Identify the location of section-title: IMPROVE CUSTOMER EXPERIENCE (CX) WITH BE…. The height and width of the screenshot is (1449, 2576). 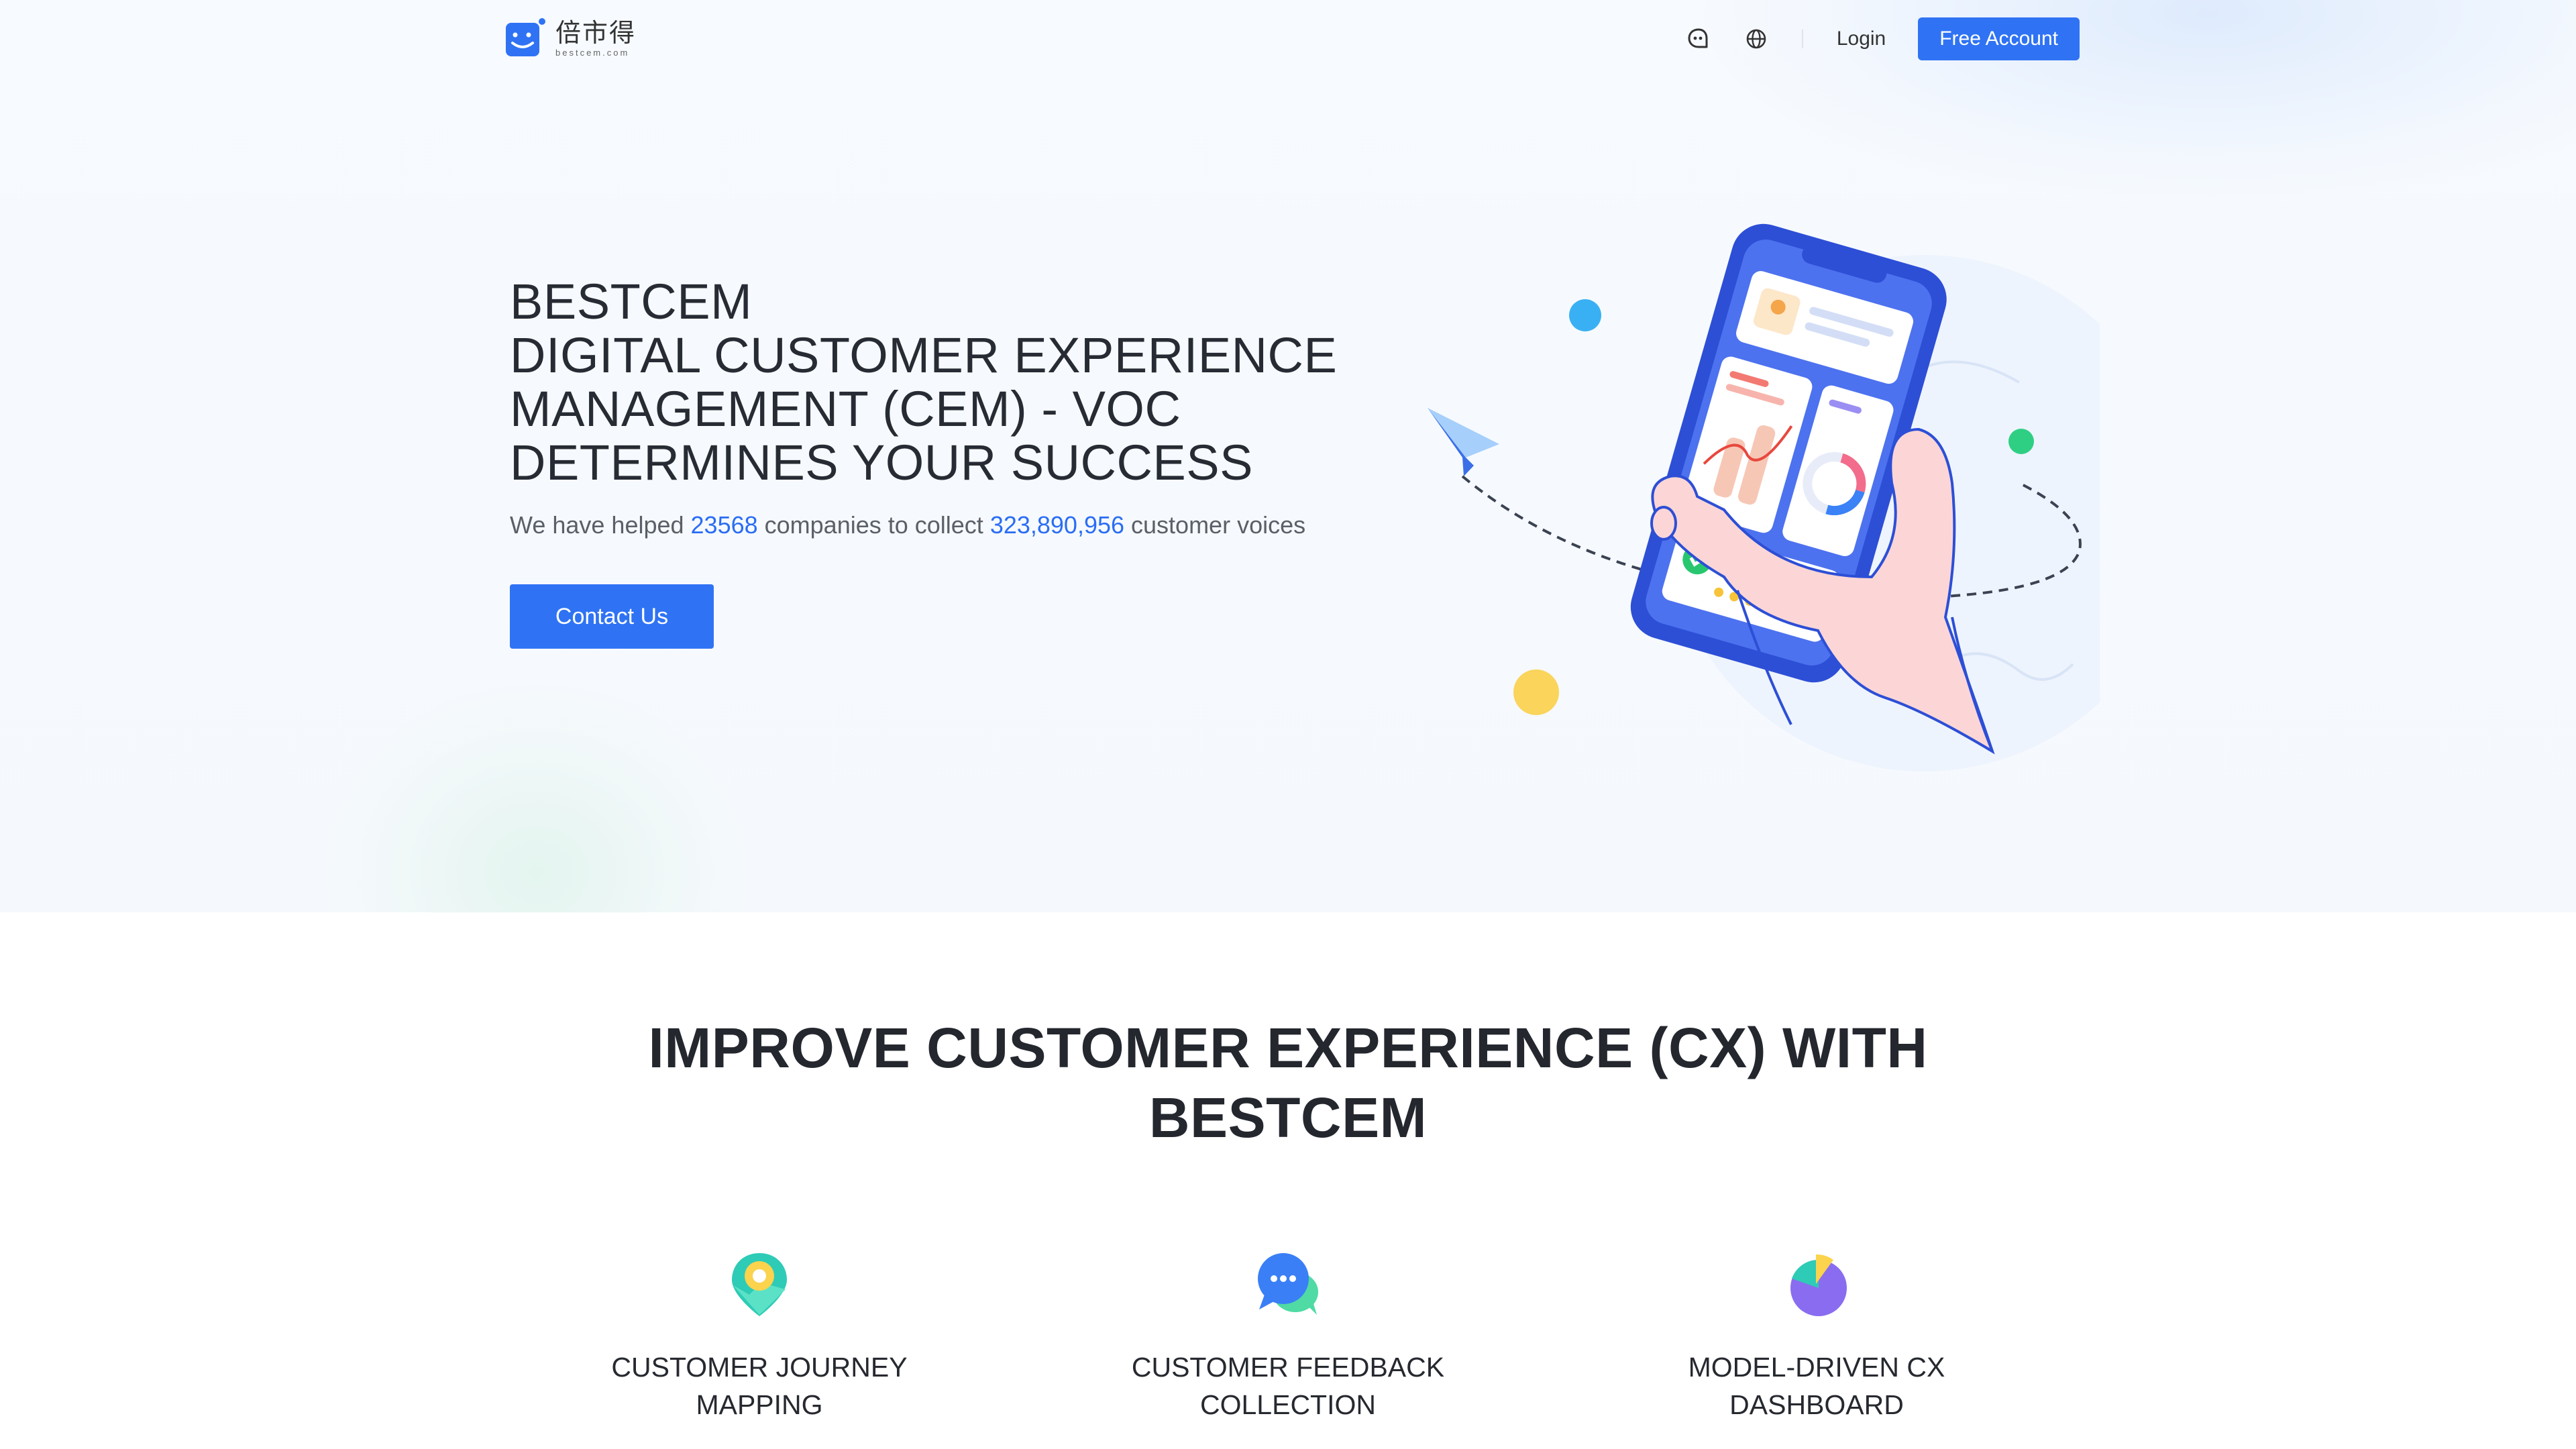
(1288, 1082).